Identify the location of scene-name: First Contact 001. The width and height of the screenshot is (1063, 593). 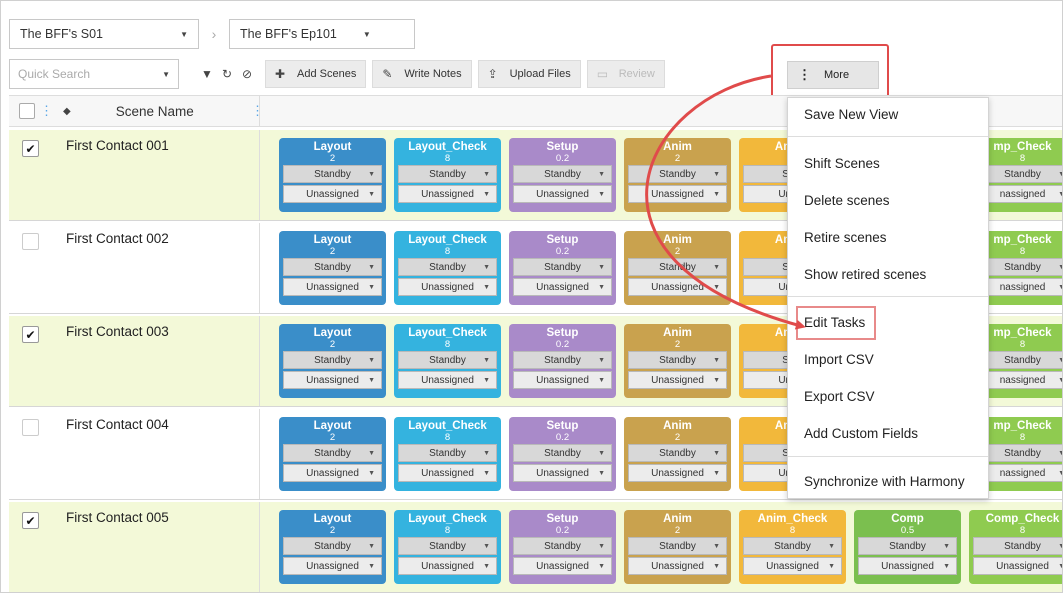
(117, 145).